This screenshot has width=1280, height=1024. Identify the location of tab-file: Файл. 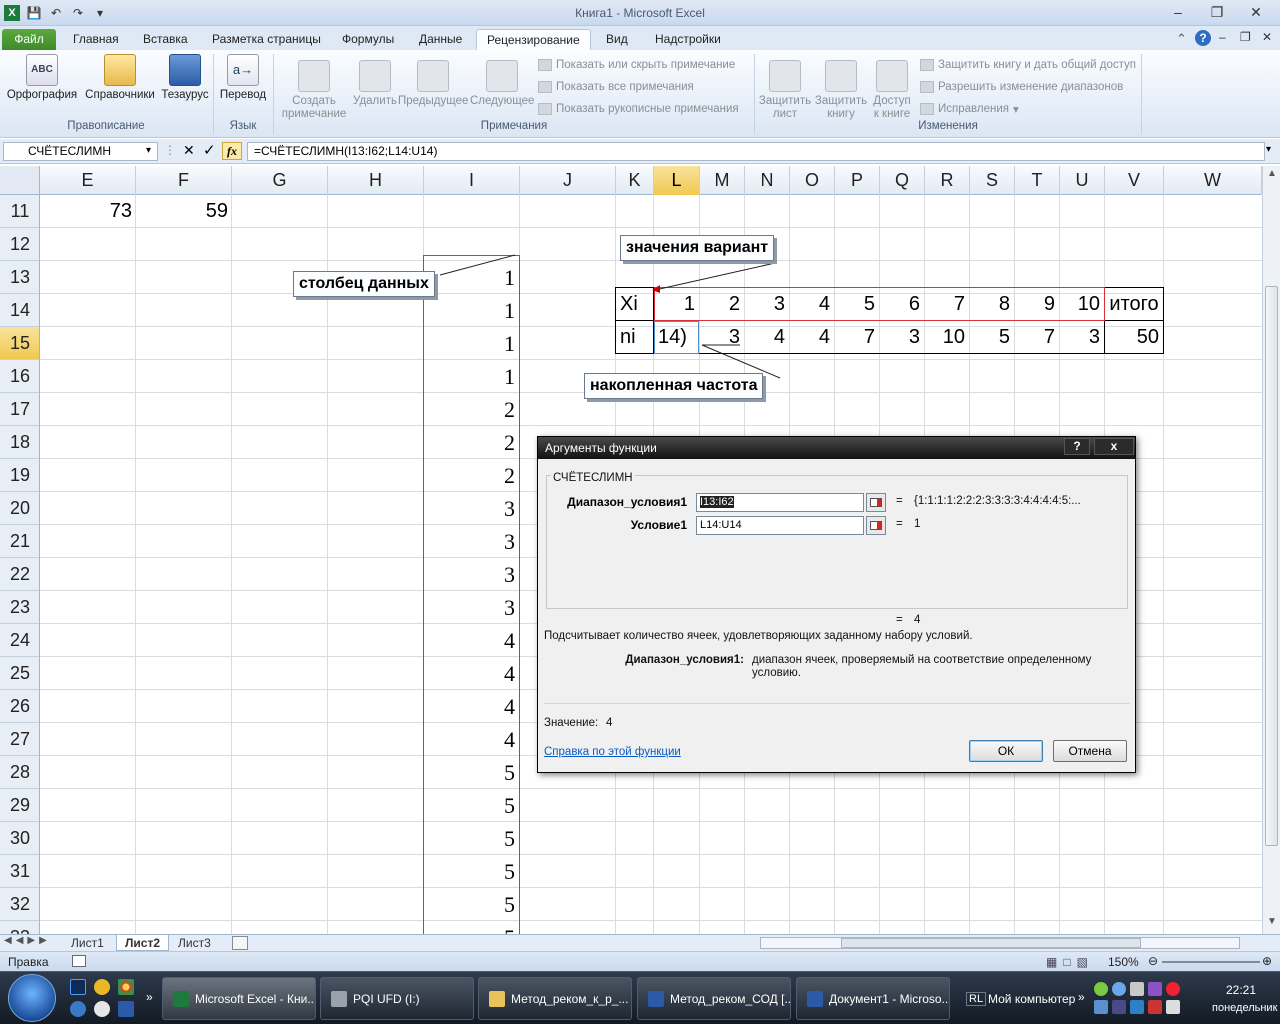
(29, 39).